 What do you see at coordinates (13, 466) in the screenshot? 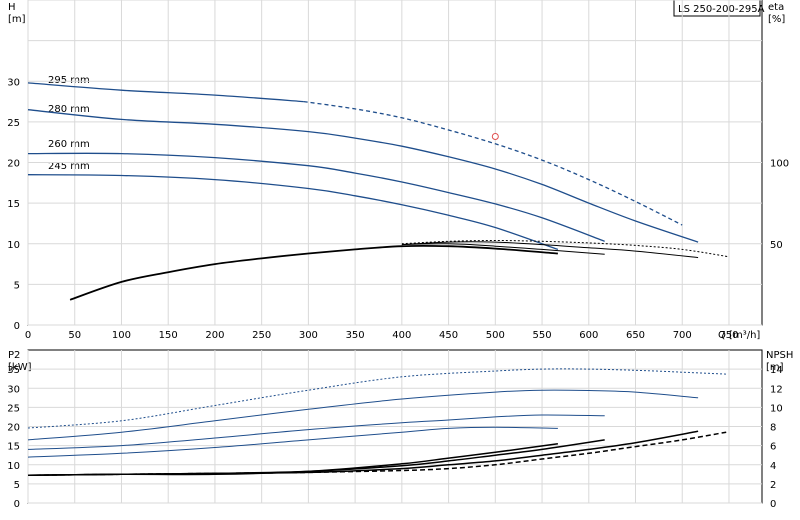
I see `power-tick-label: 10` at bounding box center [13, 466].